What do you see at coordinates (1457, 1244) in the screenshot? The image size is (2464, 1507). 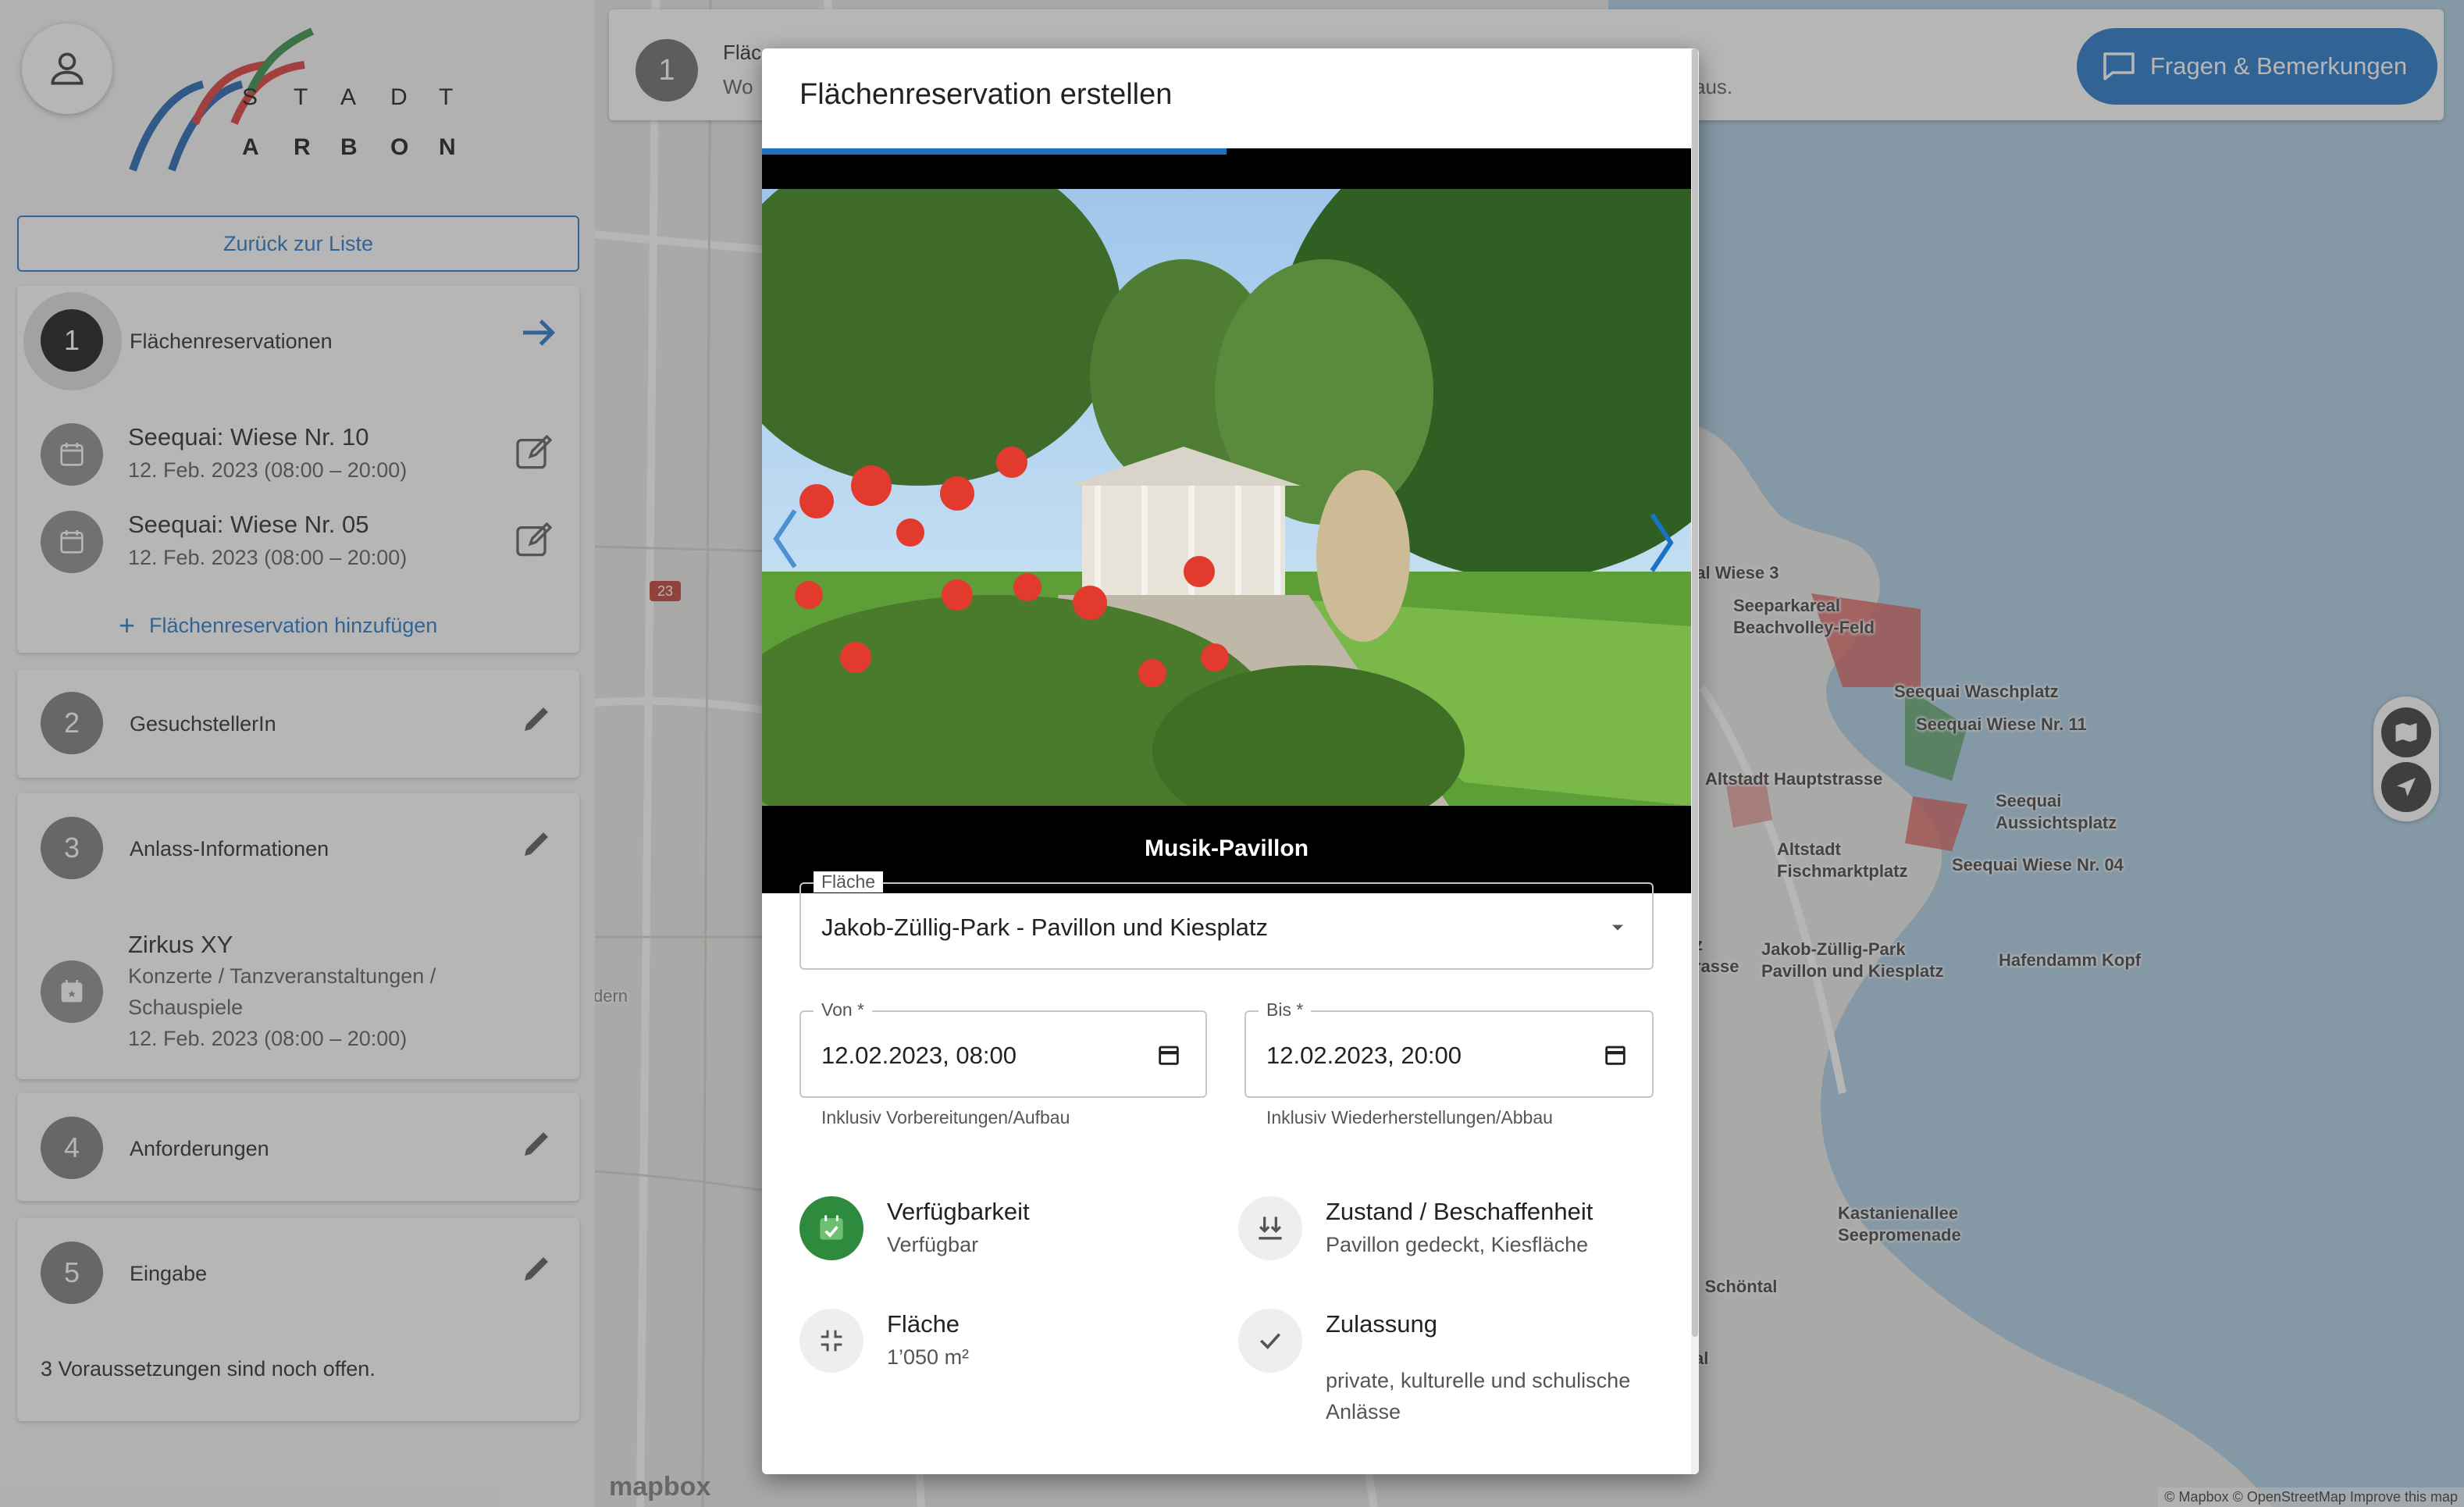 I see `condition-value: Pavillon gedeckt, Kiesfläche` at bounding box center [1457, 1244].